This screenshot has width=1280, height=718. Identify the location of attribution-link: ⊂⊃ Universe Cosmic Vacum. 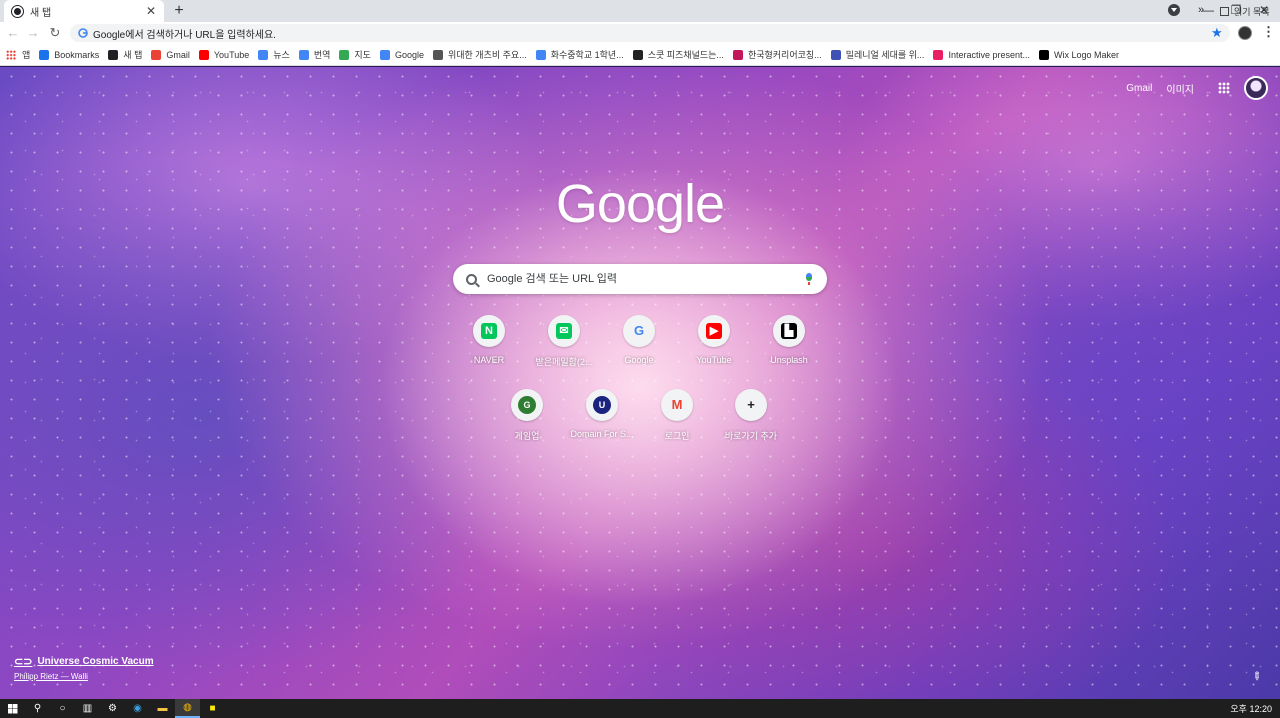
(84, 661).